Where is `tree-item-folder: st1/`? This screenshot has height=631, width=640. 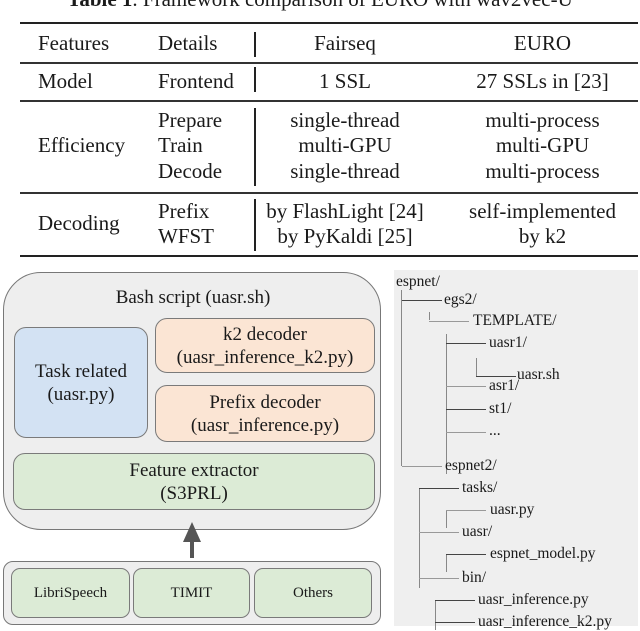 tree-item-folder: st1/ is located at coordinates (500, 408).